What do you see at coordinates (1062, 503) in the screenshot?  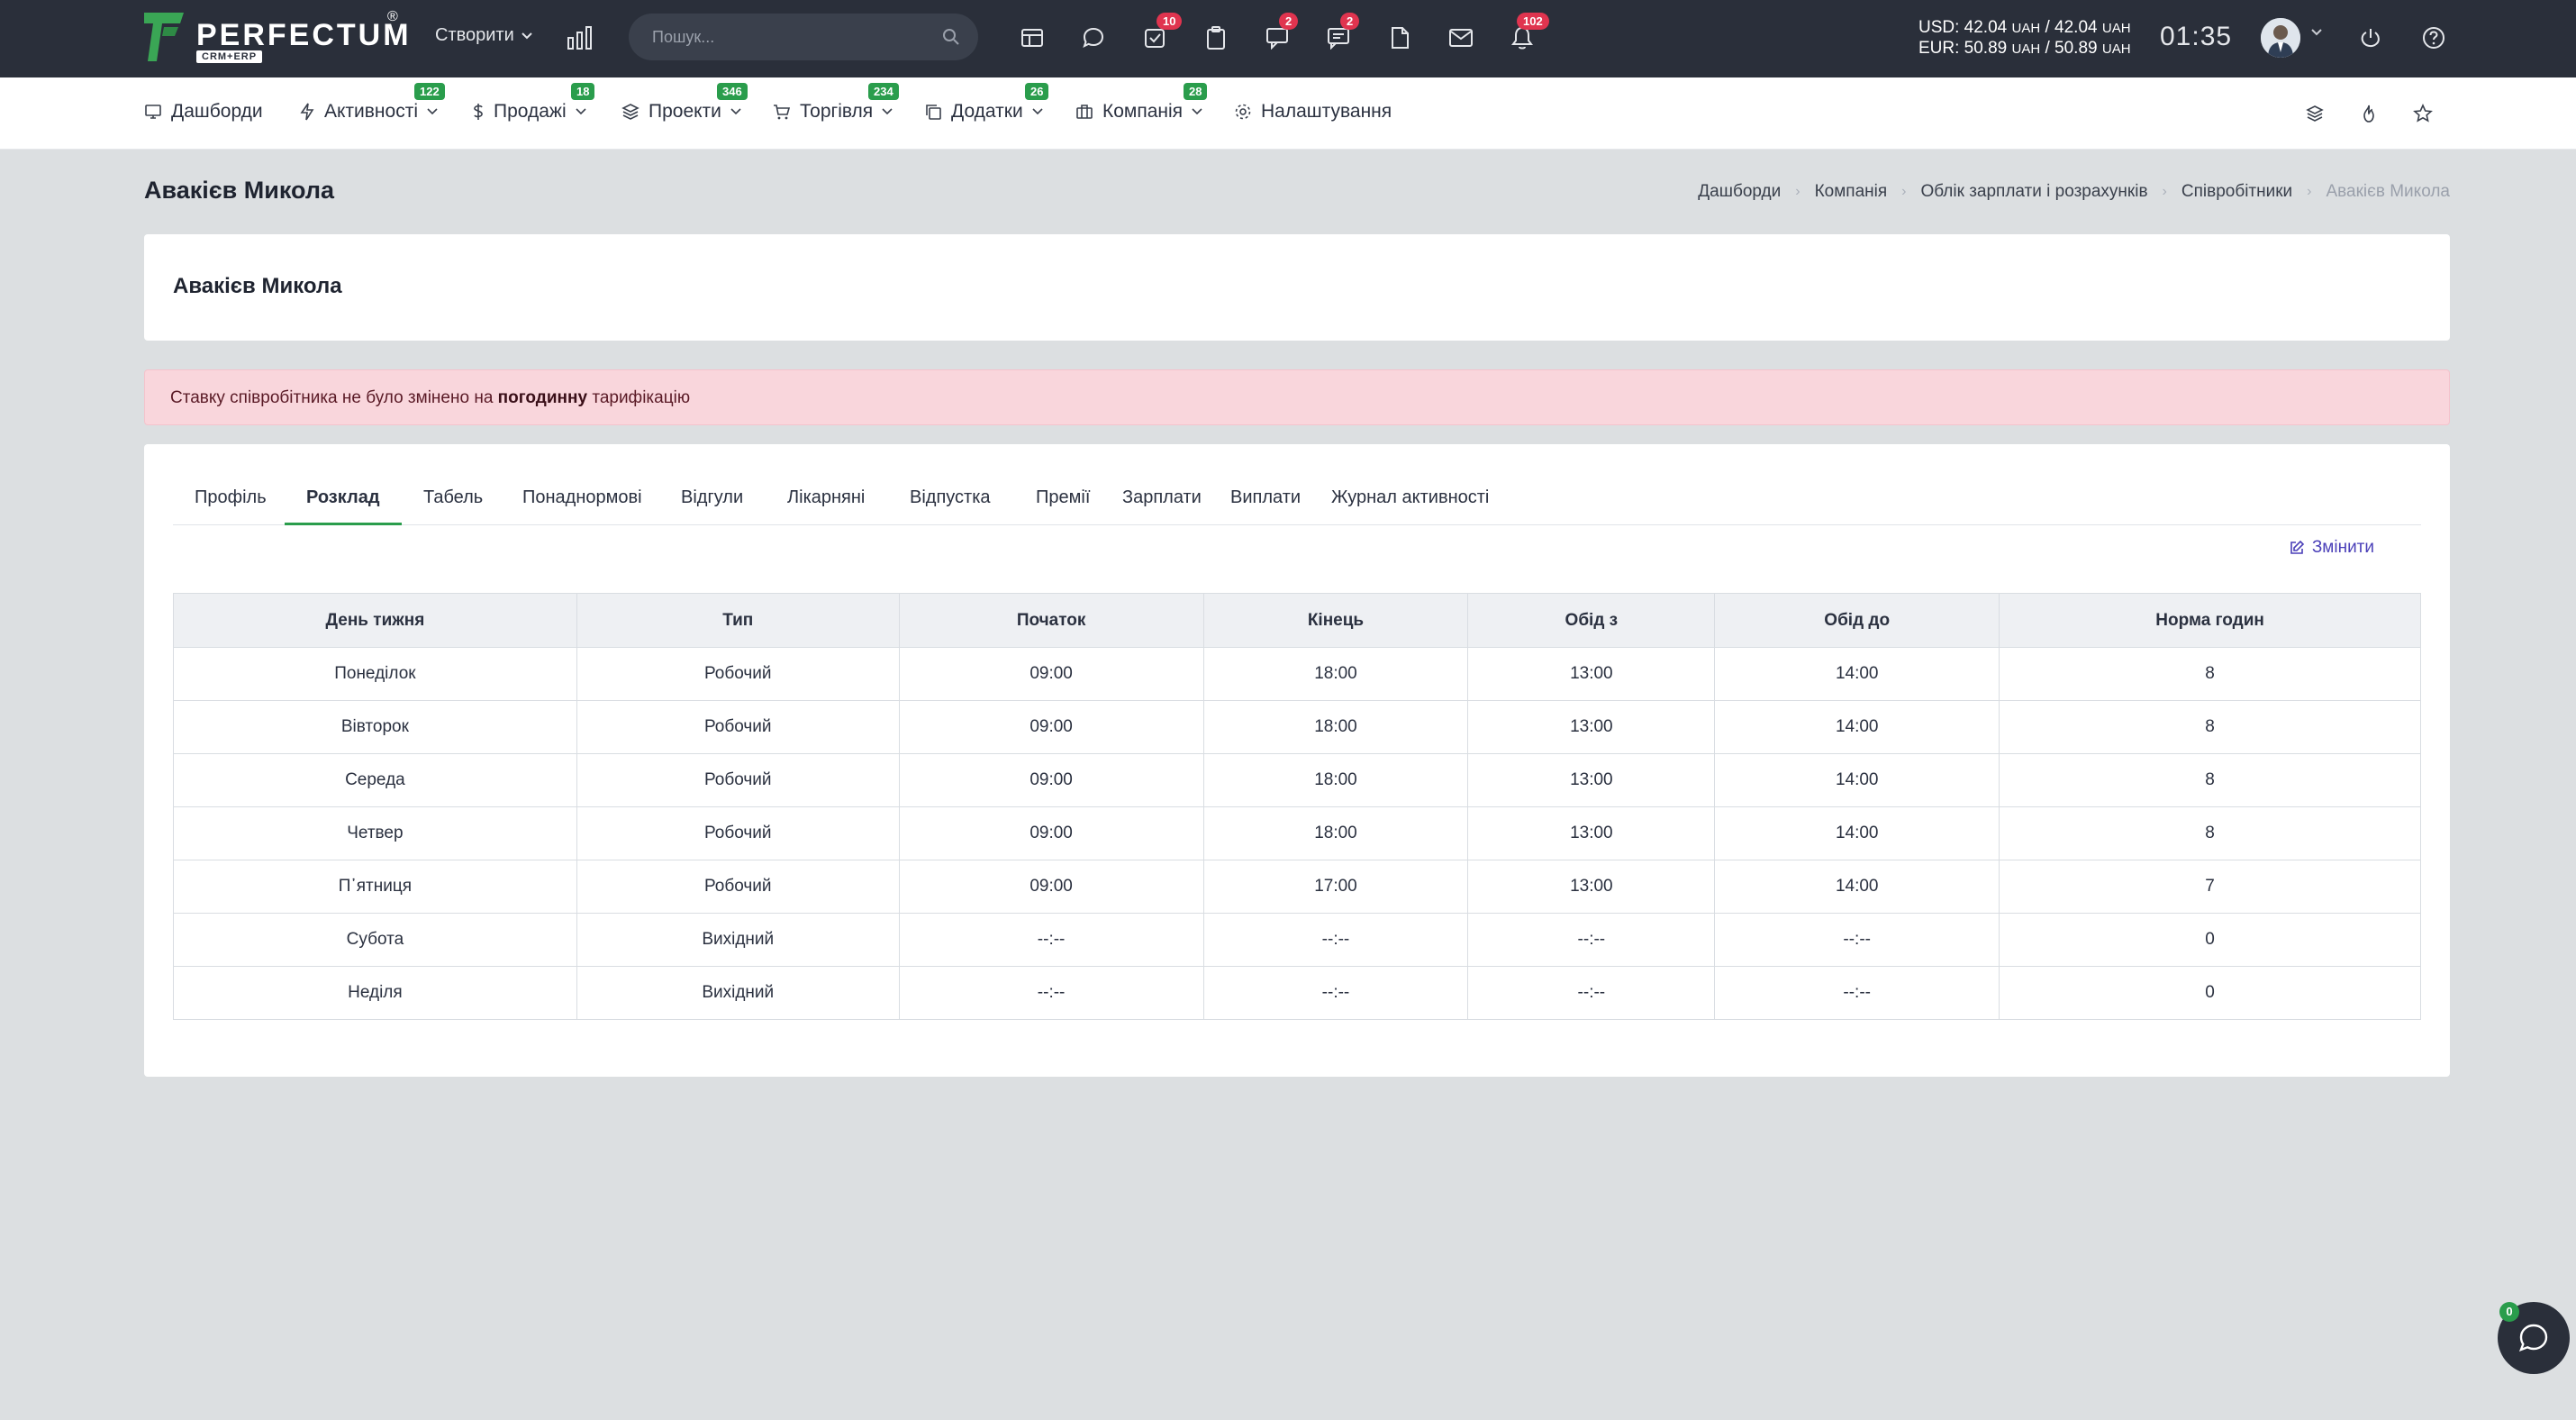 I see `tab-bonuses: Премії` at bounding box center [1062, 503].